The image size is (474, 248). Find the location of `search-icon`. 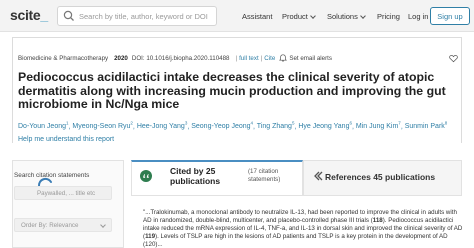

search-icon is located at coordinates (68, 15).